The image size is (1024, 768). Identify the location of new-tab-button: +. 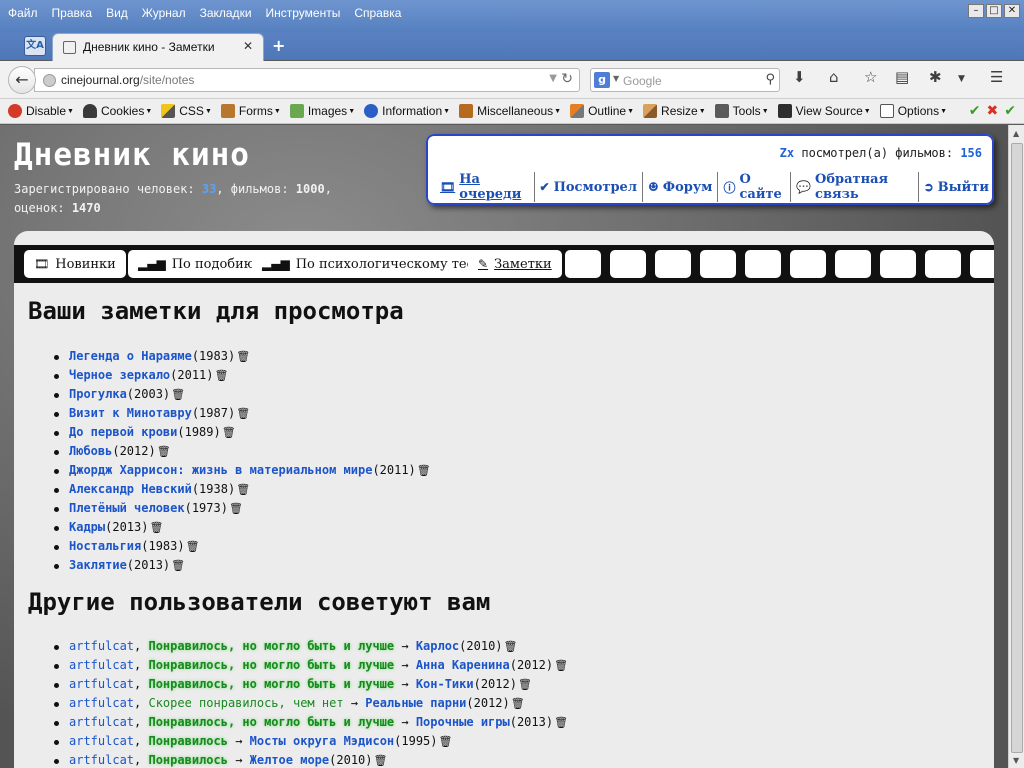
(278, 45).